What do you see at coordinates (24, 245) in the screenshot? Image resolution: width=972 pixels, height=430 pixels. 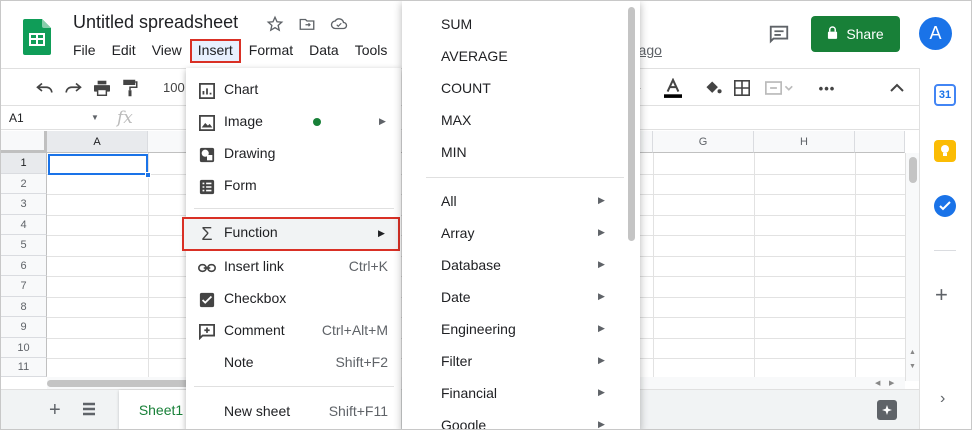 I see `row-header: 5` at bounding box center [24, 245].